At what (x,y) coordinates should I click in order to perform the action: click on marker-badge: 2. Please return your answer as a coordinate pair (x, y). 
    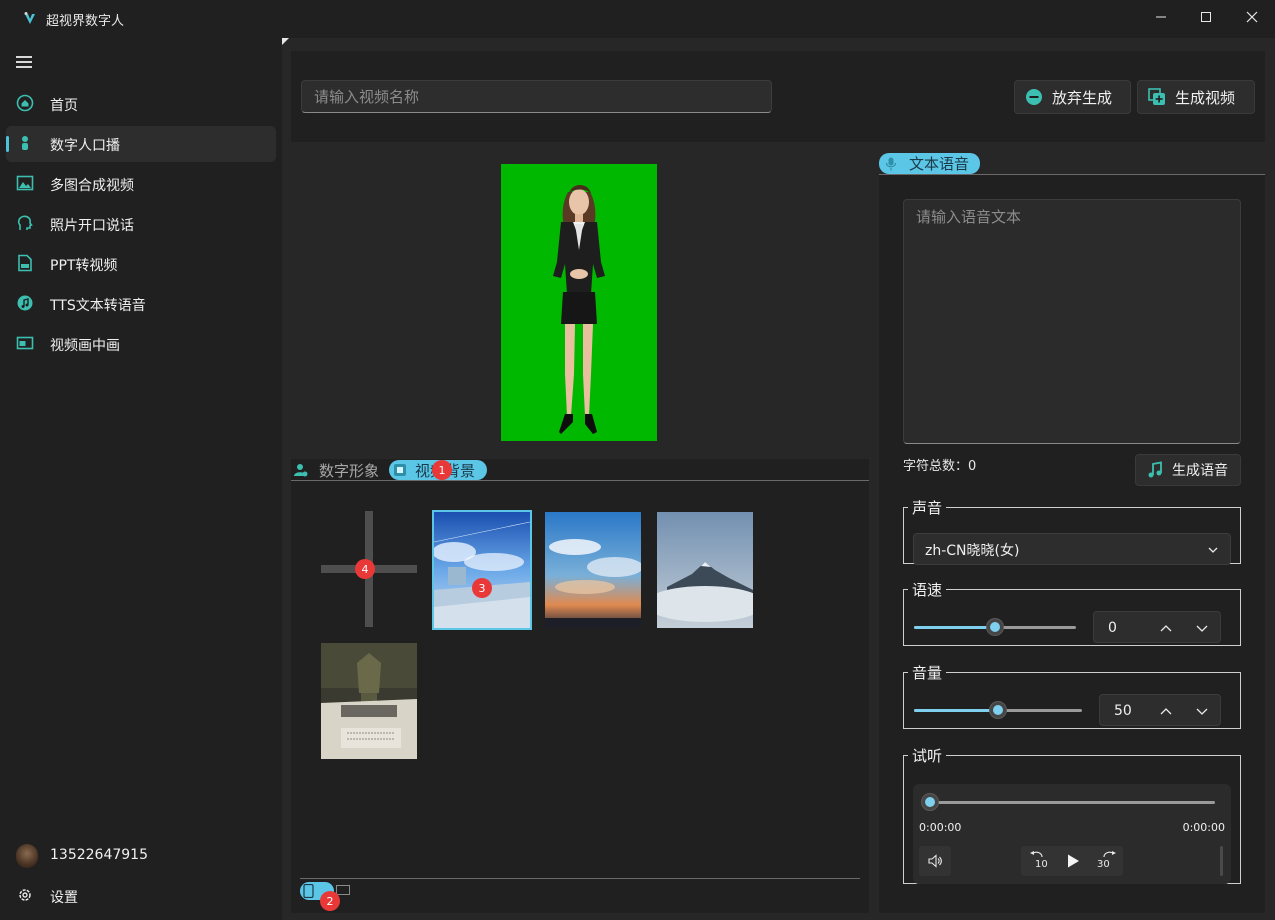
    Looking at the image, I should click on (330, 901).